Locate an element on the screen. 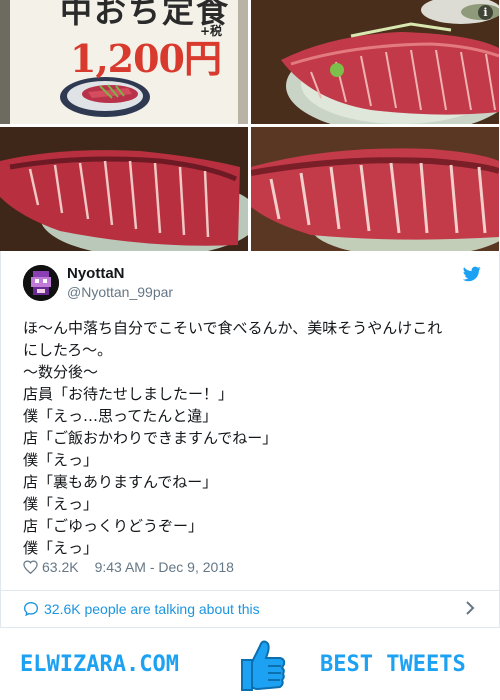  photo-tuna-bottom-left is located at coordinates (124, 189).